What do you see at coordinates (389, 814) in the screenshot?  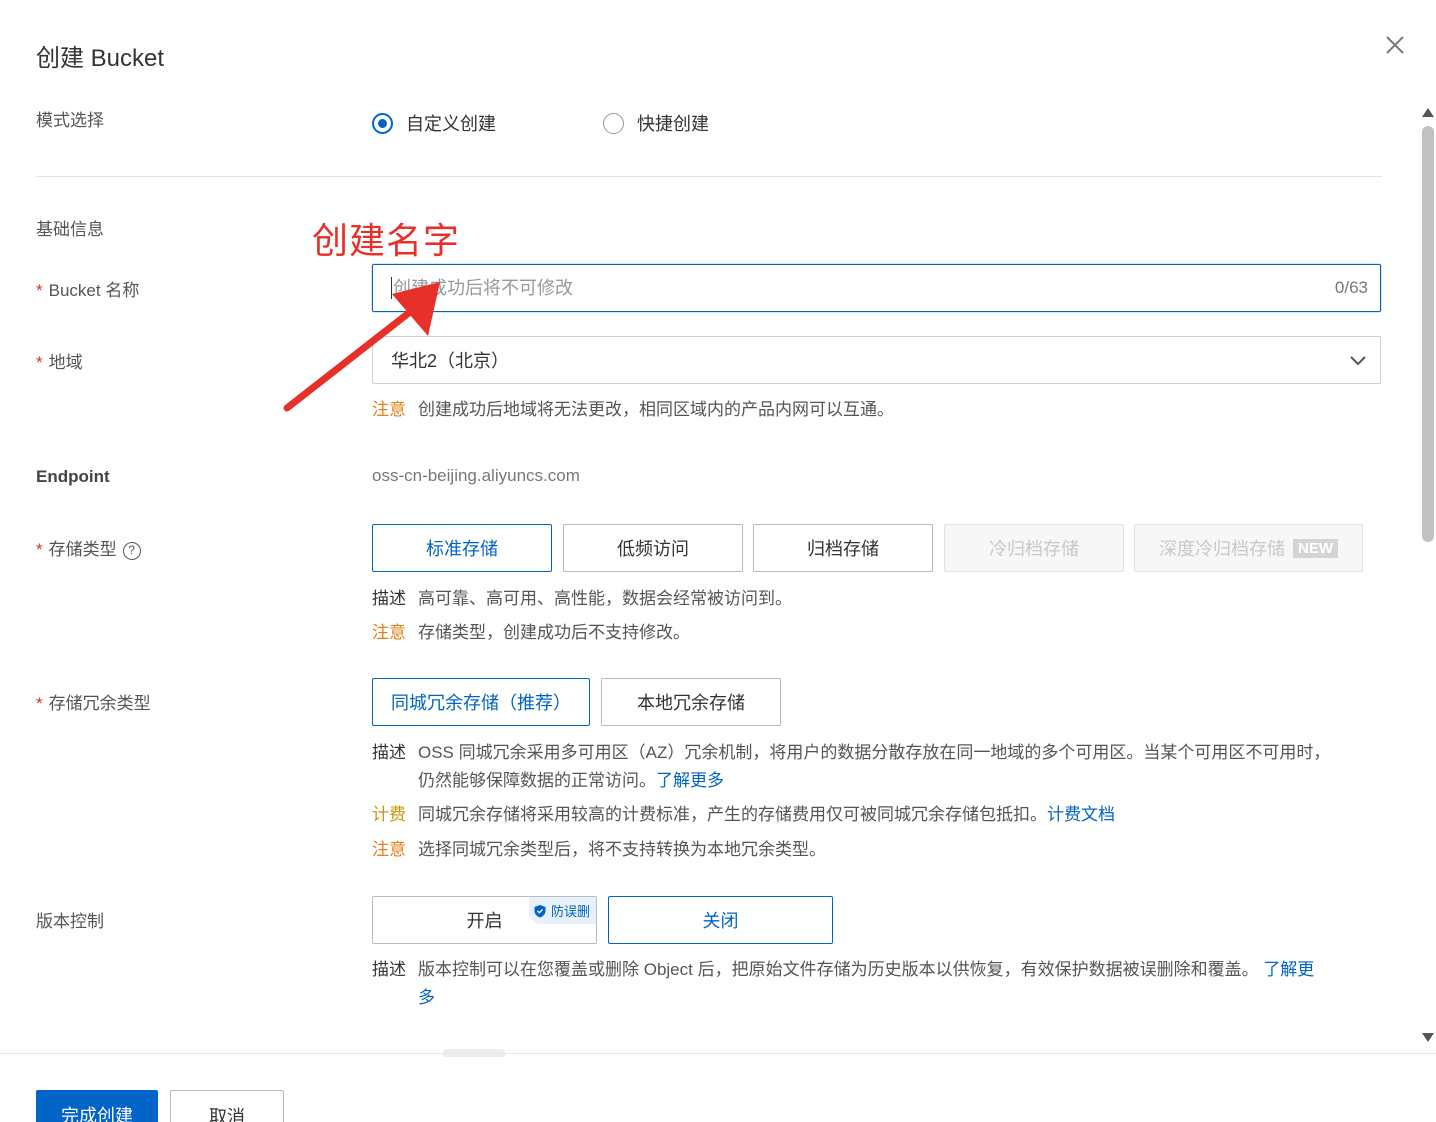 I see `fee-tag: 计费` at bounding box center [389, 814].